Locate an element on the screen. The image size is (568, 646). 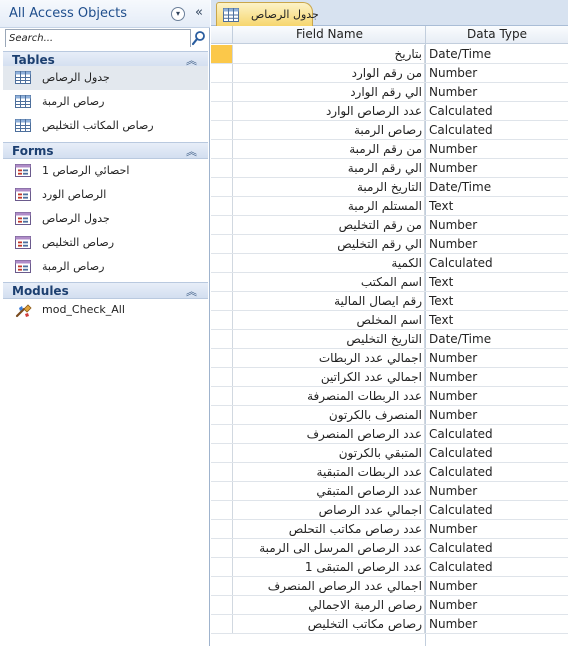
field-name-cell: الي رقم التخليص is located at coordinates (329, 244).